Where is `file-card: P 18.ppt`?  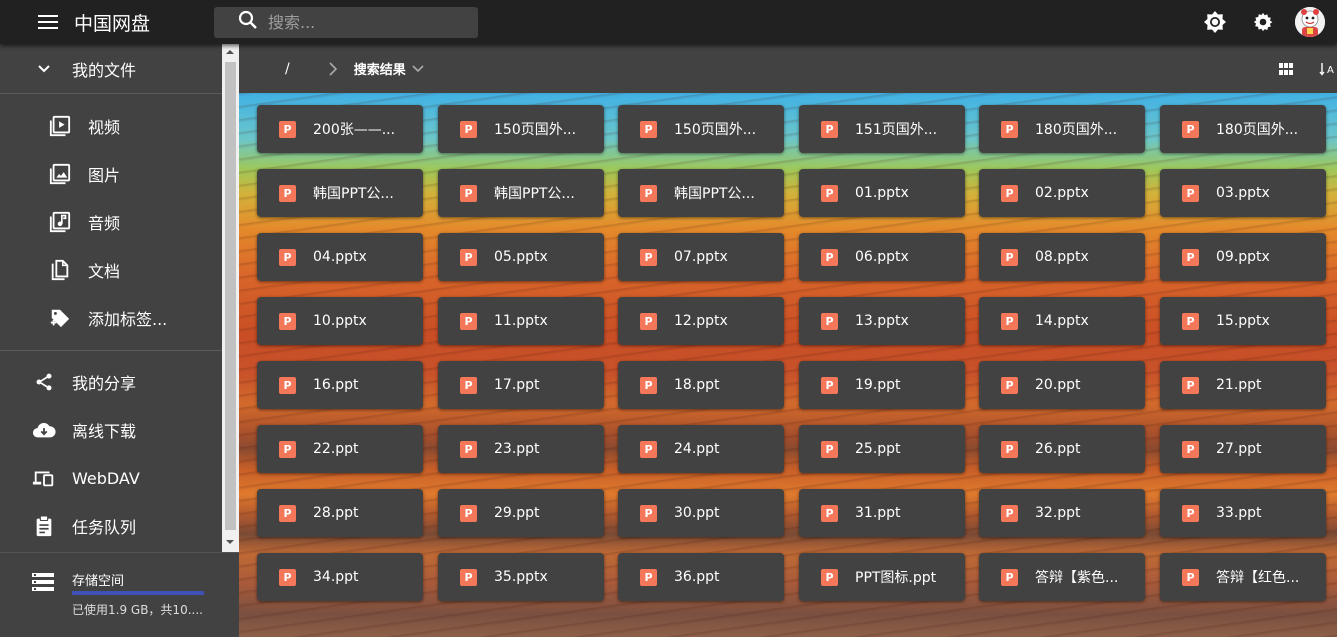
file-card: P 18.ppt is located at coordinates (701, 385).